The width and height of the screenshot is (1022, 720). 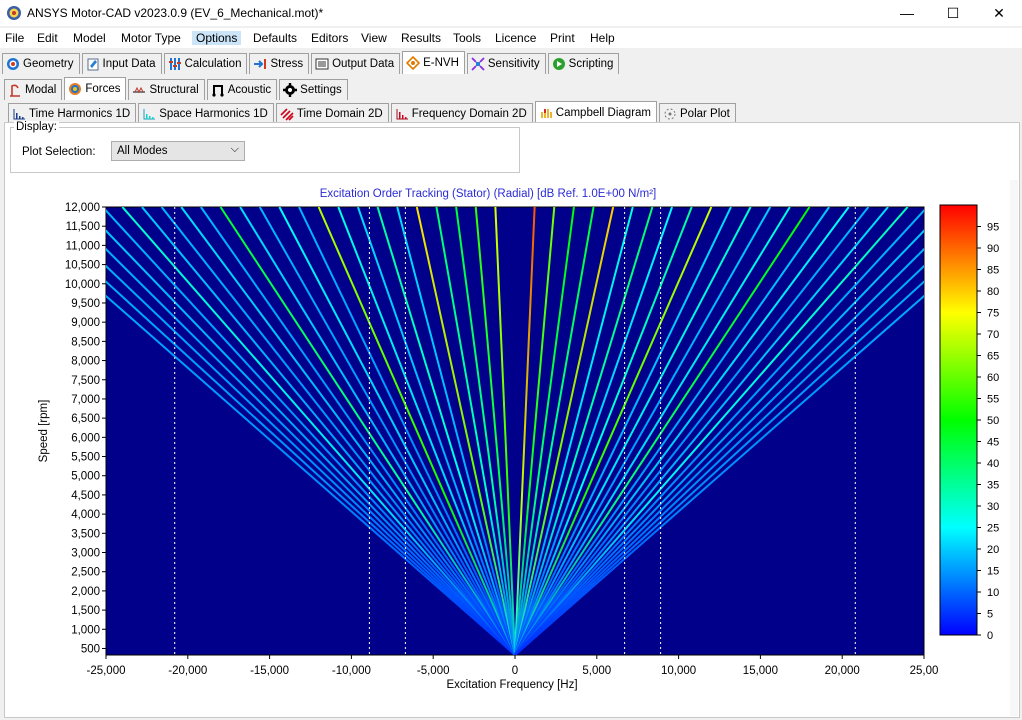 I want to click on colorbar, so click(x=958, y=420).